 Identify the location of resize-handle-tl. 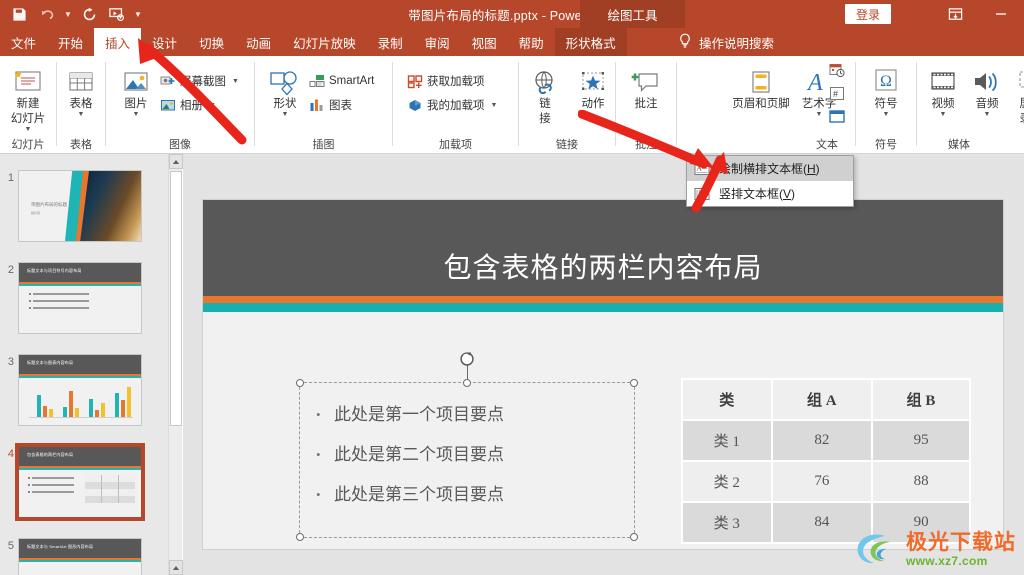
(300, 383).